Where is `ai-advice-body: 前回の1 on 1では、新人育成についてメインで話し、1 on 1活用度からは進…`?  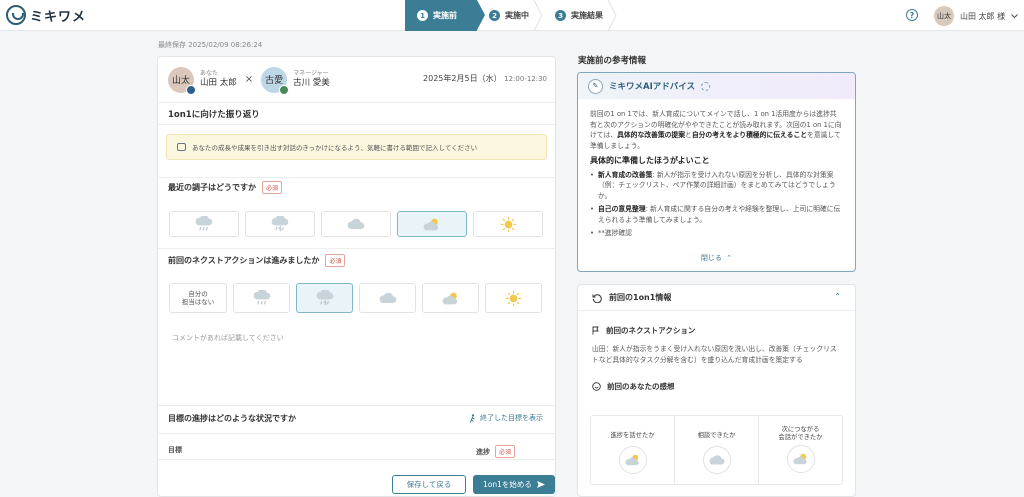
ai-advice-body: 前回の1 on 1では、新人育成についてメインで話し、1 on 1活用度からは進… is located at coordinates (716, 169).